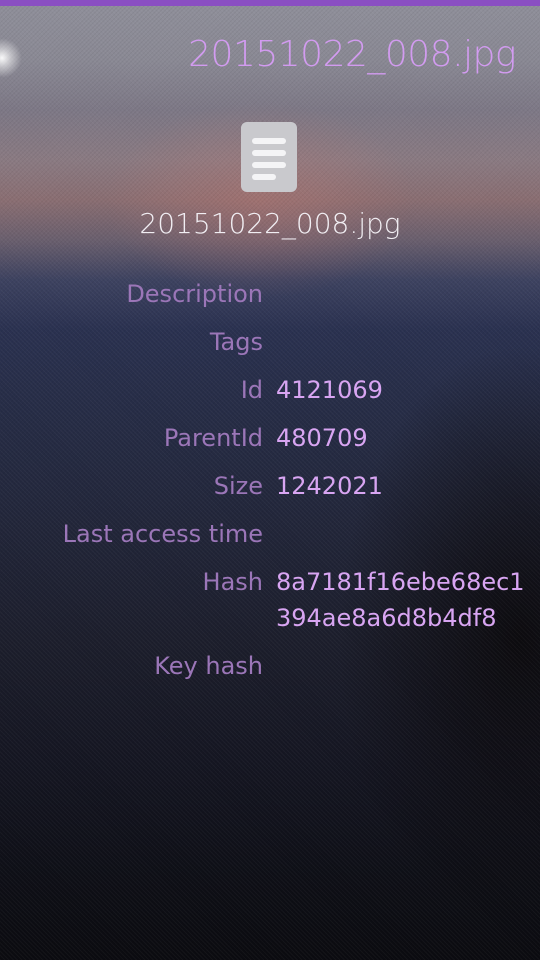 The image size is (540, 960). I want to click on detail-label: Key hash, so click(208, 666).